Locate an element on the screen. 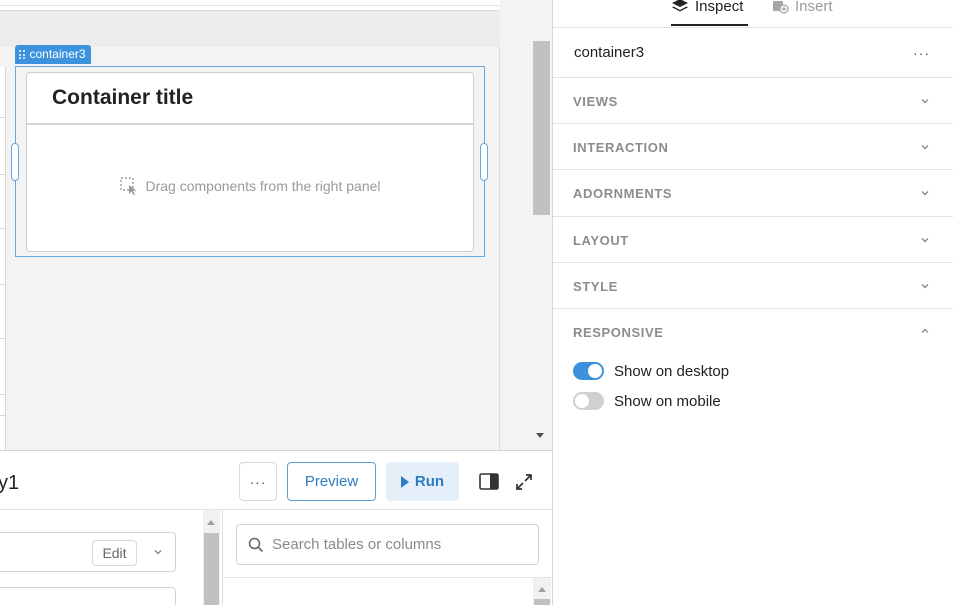 This screenshot has height=605, width=953. show-on-mobile-label: Show on mobile is located at coordinates (667, 401).